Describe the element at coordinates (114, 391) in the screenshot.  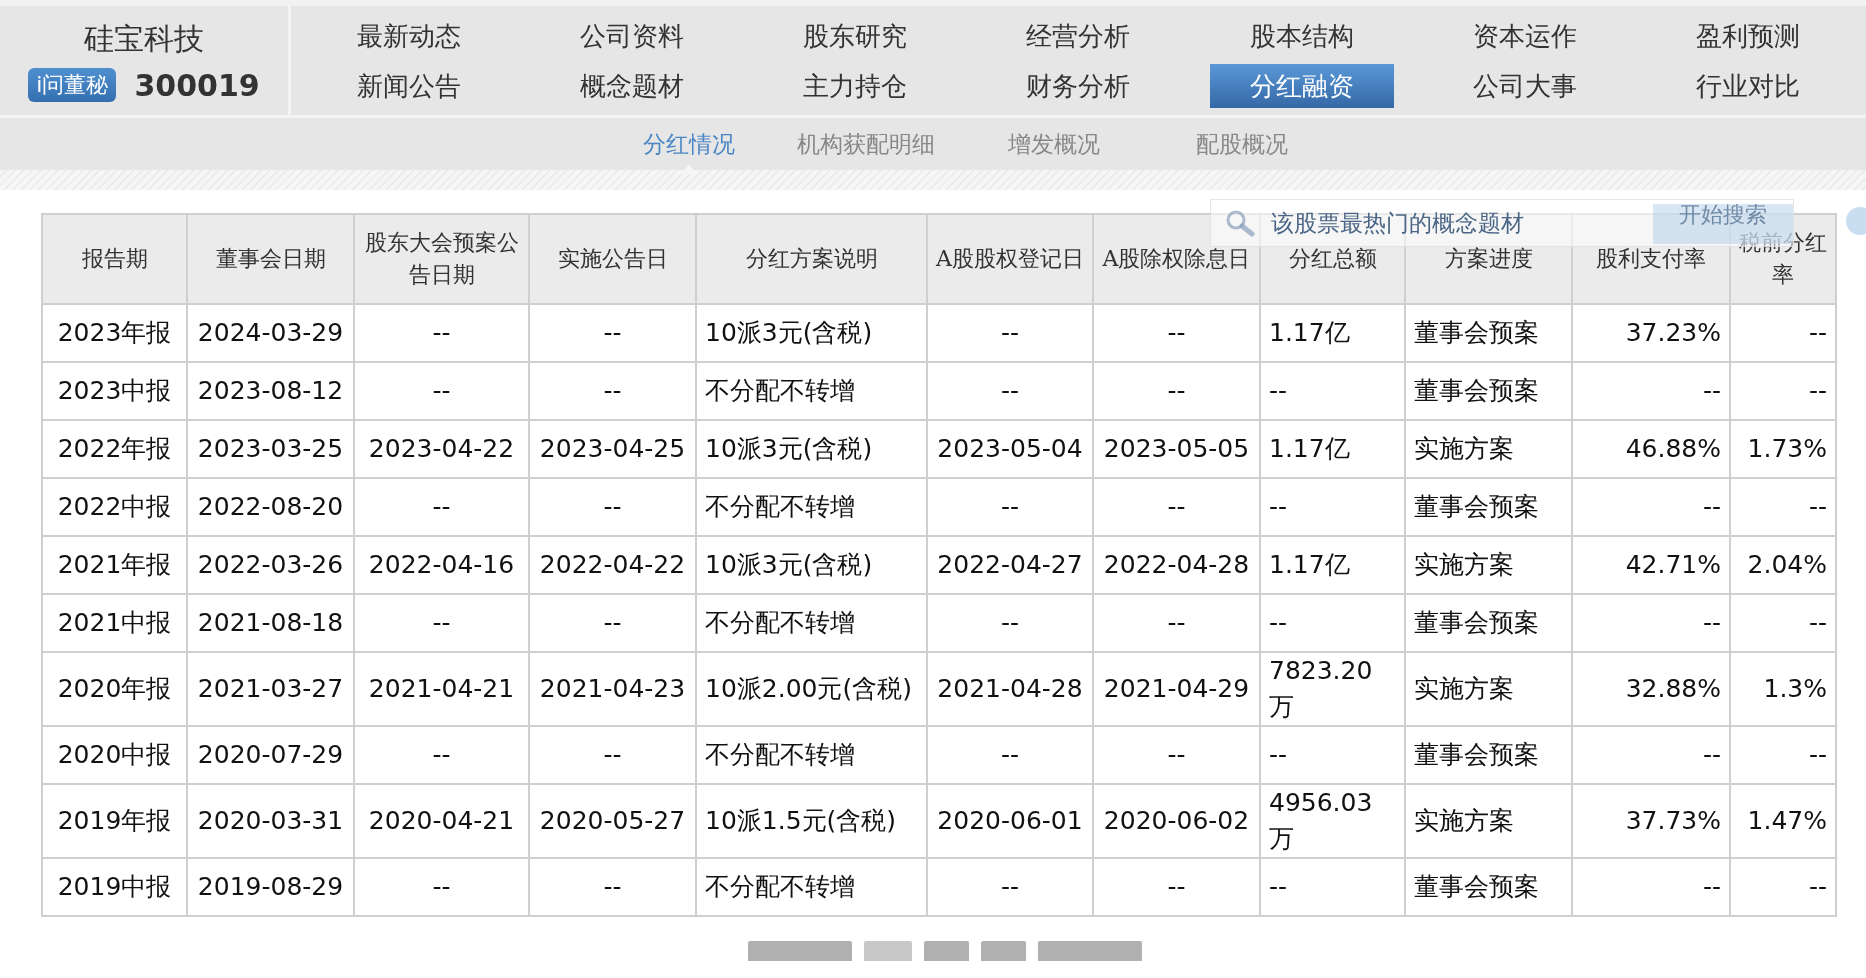
I see `table-cell: 2023中报` at that location.